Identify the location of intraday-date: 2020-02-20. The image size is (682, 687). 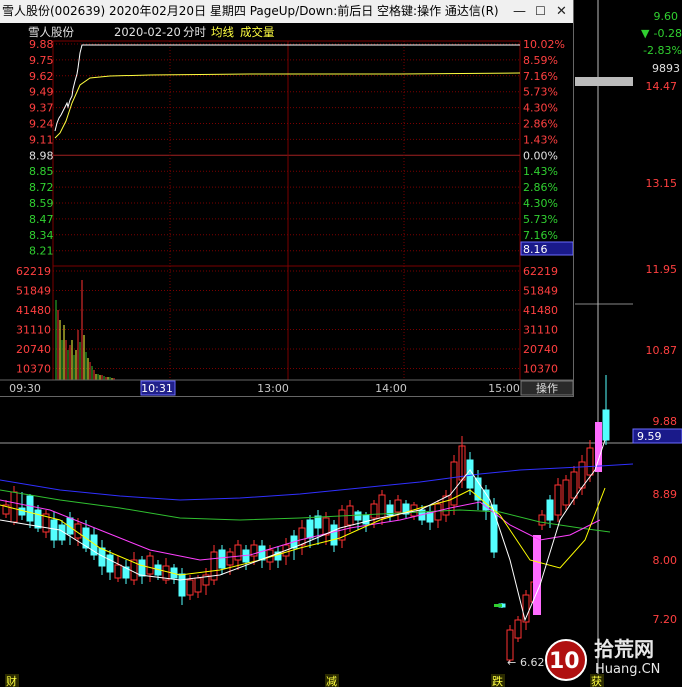
(147, 32).